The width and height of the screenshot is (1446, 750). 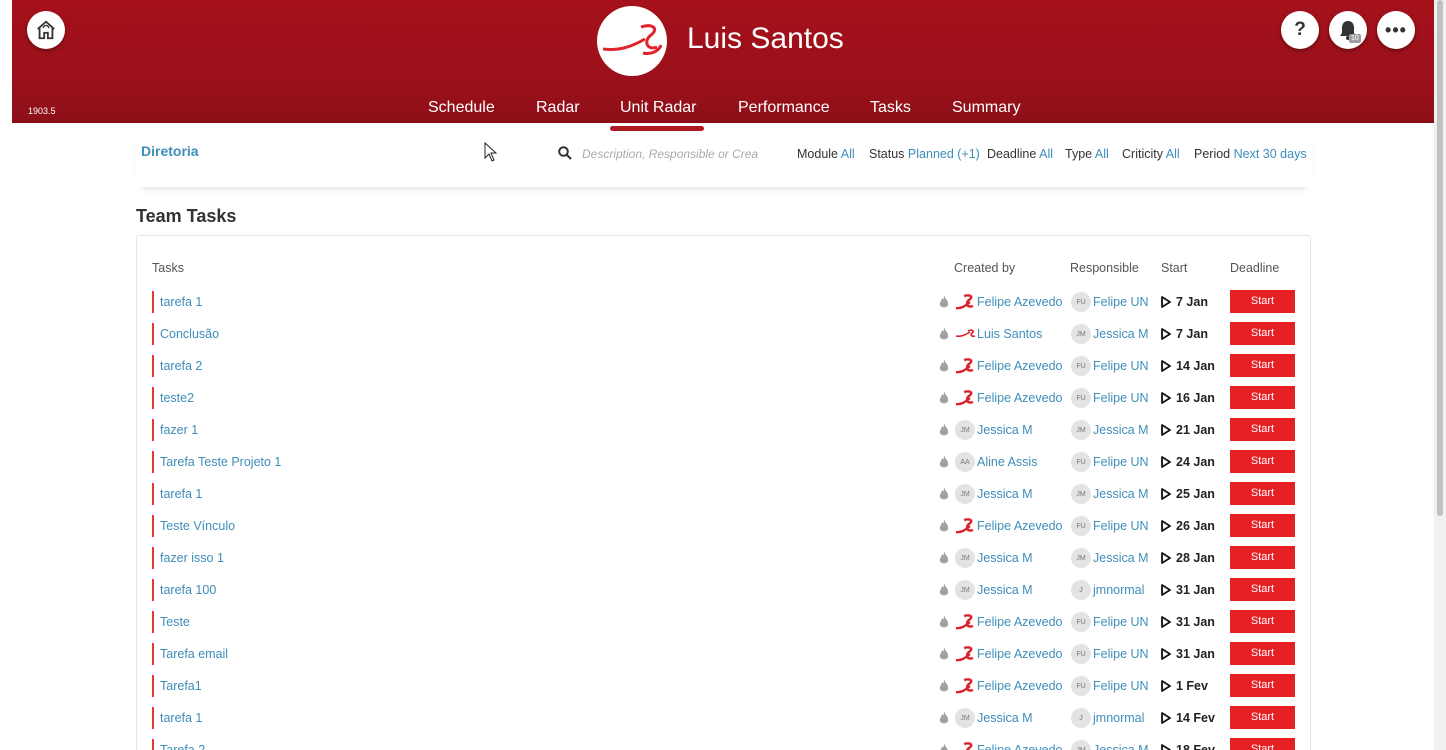 What do you see at coordinates (175, 622) in the screenshot?
I see `task-title-link: Teste` at bounding box center [175, 622].